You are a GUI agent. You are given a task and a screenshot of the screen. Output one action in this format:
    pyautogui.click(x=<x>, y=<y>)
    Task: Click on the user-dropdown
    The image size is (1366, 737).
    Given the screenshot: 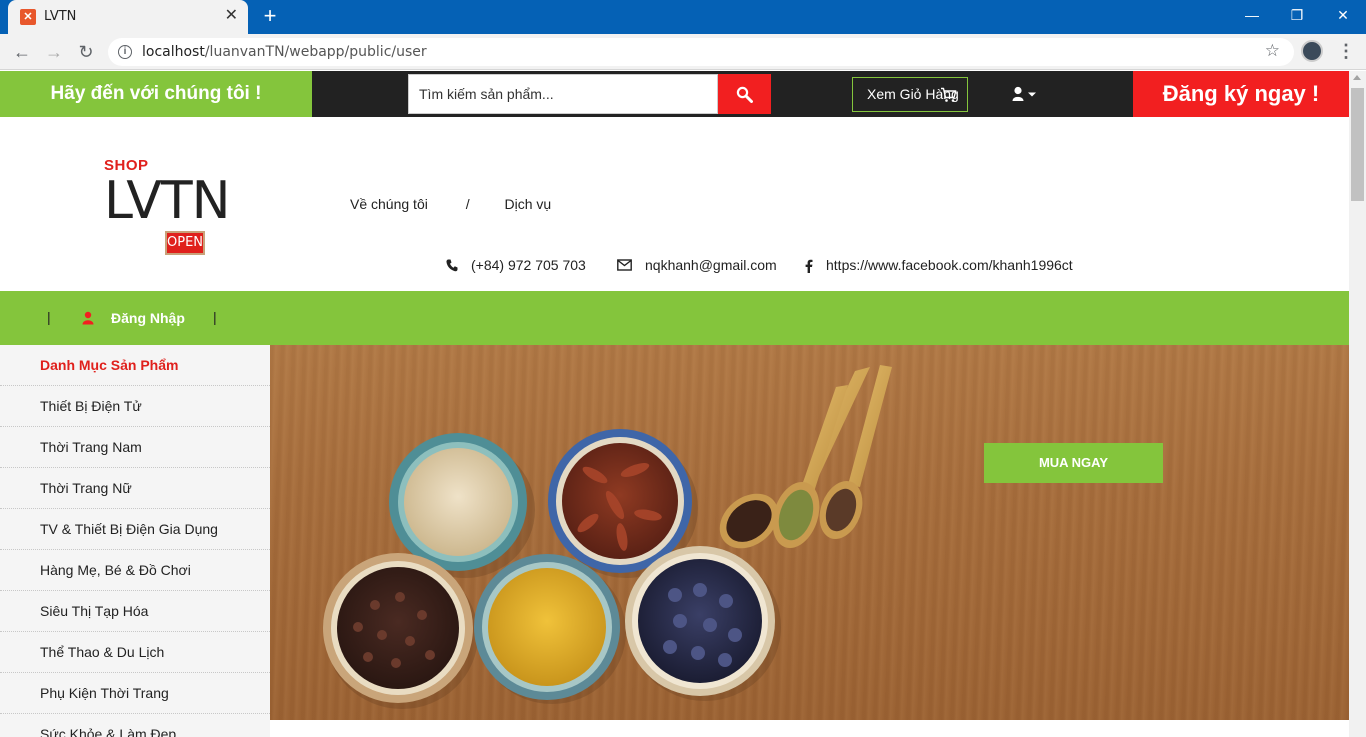 What is the action you would take?
    pyautogui.click(x=1025, y=94)
    